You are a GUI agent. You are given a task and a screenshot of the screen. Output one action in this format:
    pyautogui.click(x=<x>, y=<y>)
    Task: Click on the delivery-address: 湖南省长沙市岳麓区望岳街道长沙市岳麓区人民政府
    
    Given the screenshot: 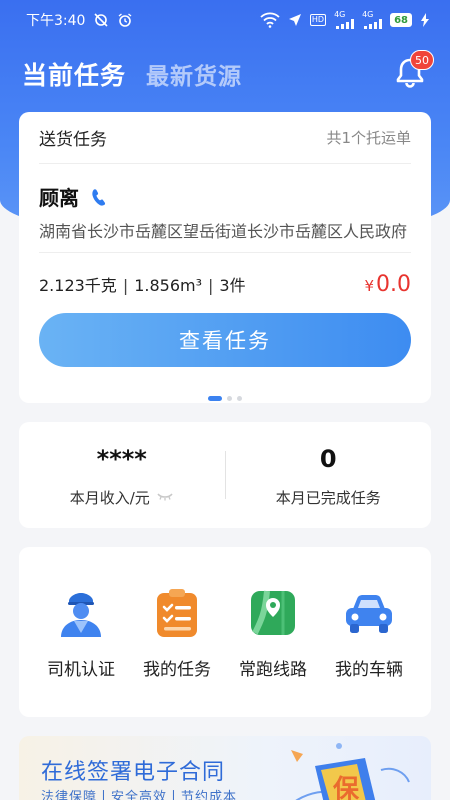 What is the action you would take?
    pyautogui.click(x=225, y=236)
    